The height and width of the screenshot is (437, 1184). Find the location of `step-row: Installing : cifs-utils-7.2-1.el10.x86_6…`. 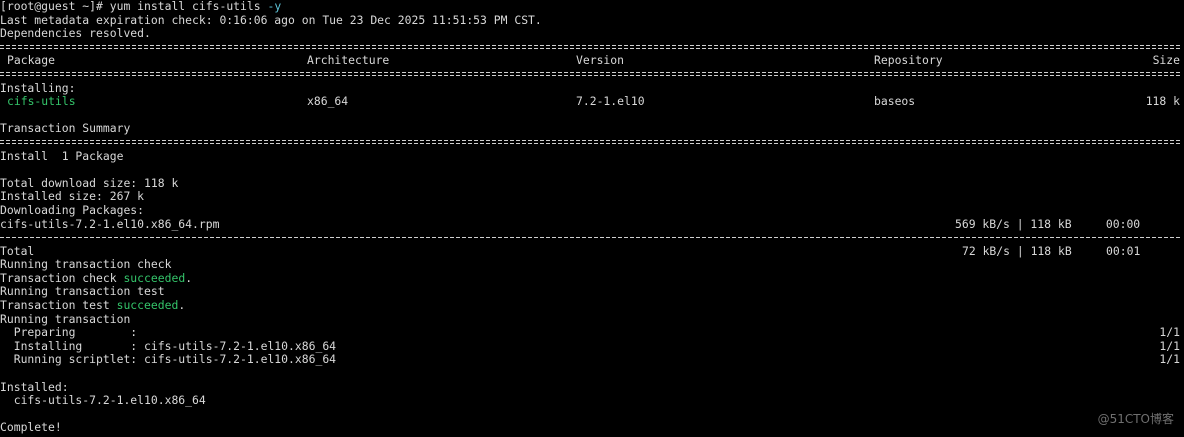

step-row: Installing : cifs-utils-7.2-1.el10.x86_6… is located at coordinates (592, 346).